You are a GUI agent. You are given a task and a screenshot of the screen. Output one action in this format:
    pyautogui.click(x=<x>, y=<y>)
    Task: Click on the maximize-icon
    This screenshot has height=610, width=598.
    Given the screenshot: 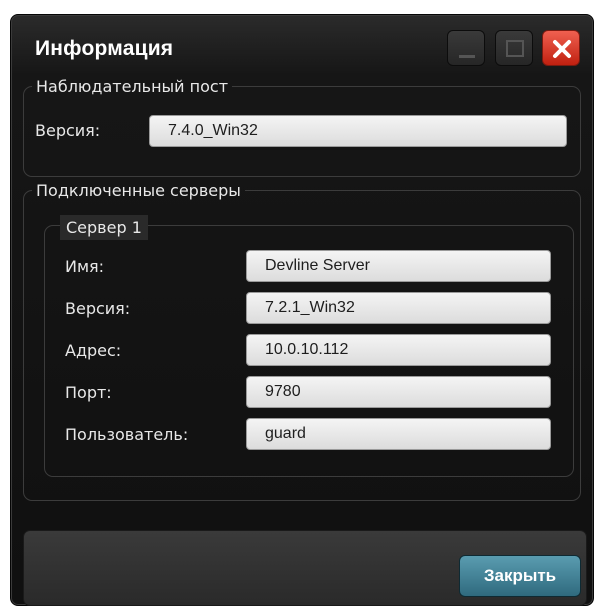 What is the action you would take?
    pyautogui.click(x=515, y=48)
    